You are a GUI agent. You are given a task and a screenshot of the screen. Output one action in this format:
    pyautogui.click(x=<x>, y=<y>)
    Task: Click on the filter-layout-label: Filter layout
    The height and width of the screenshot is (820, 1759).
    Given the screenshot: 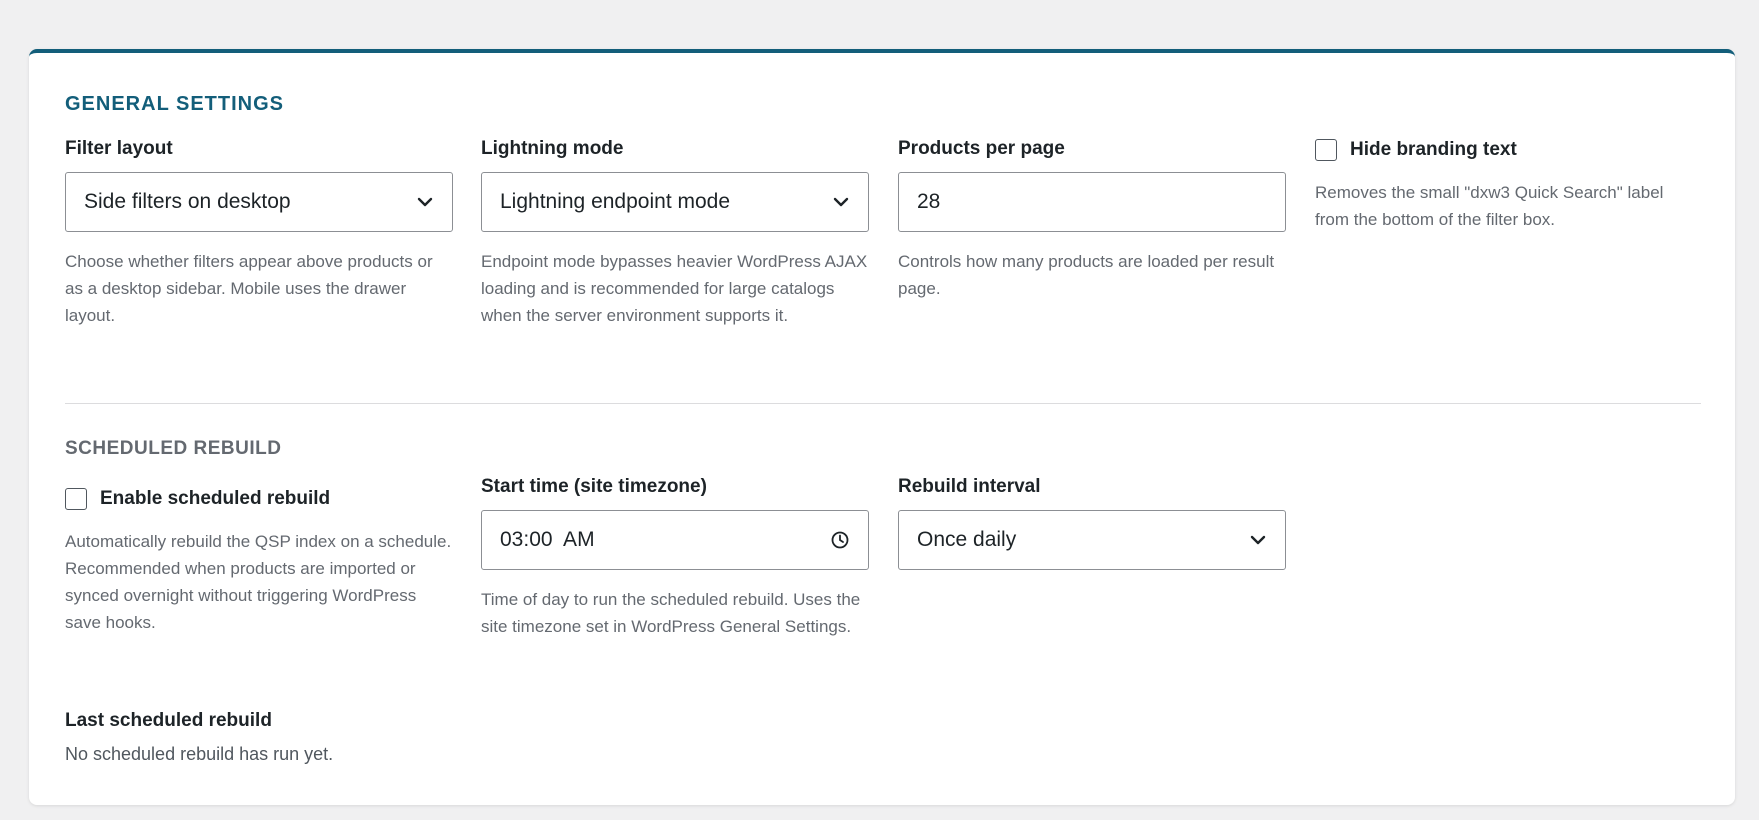 What is the action you would take?
    pyautogui.click(x=119, y=148)
    